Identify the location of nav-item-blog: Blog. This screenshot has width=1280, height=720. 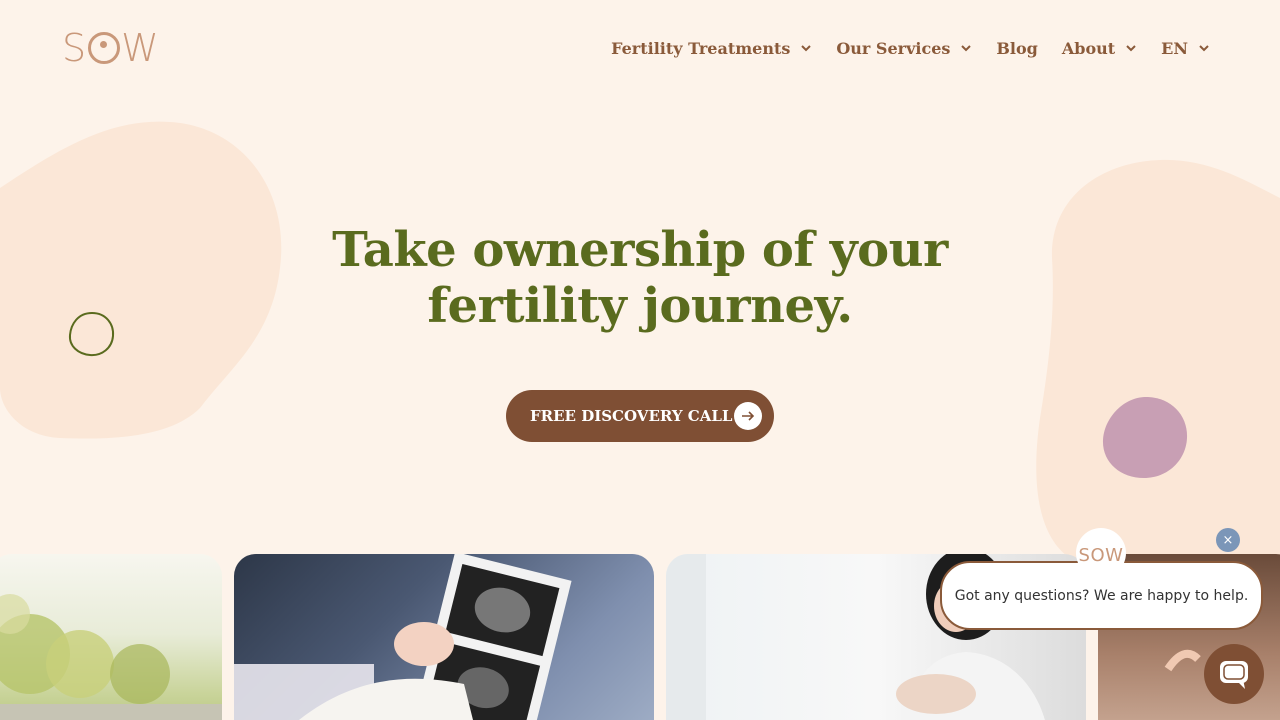
(1016, 48).